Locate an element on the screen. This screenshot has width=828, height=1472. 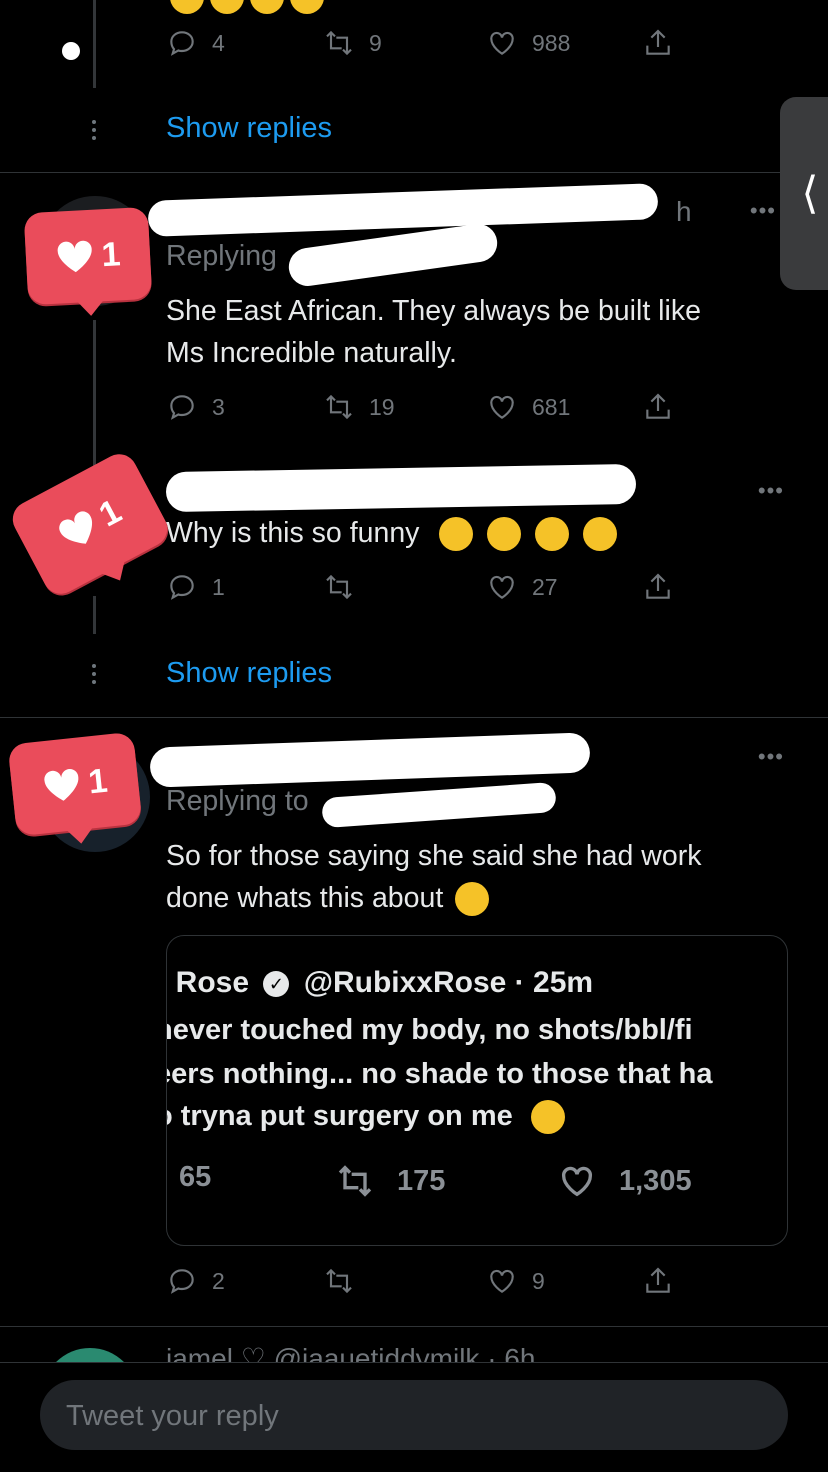
quote-handle-time: @RubixxRose · 25m is located at coordinates (448, 982).